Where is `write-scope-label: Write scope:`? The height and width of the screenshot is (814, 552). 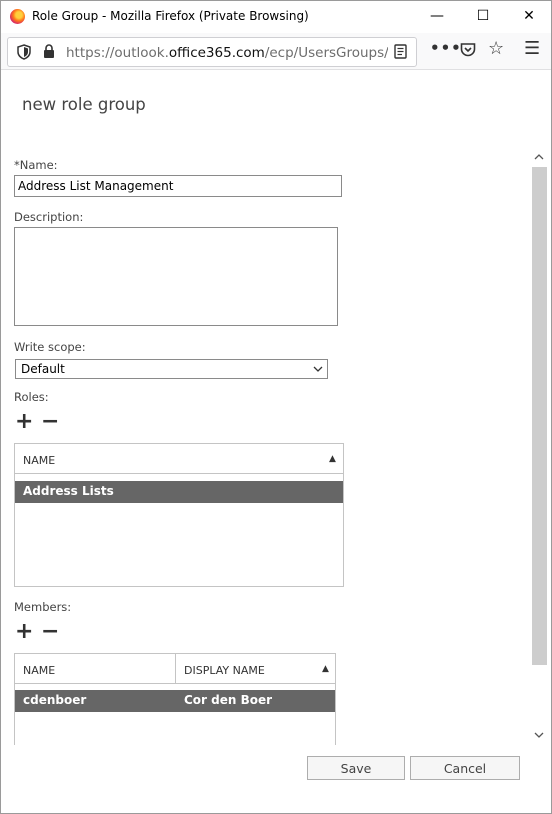
write-scope-label: Write scope: is located at coordinates (50, 347).